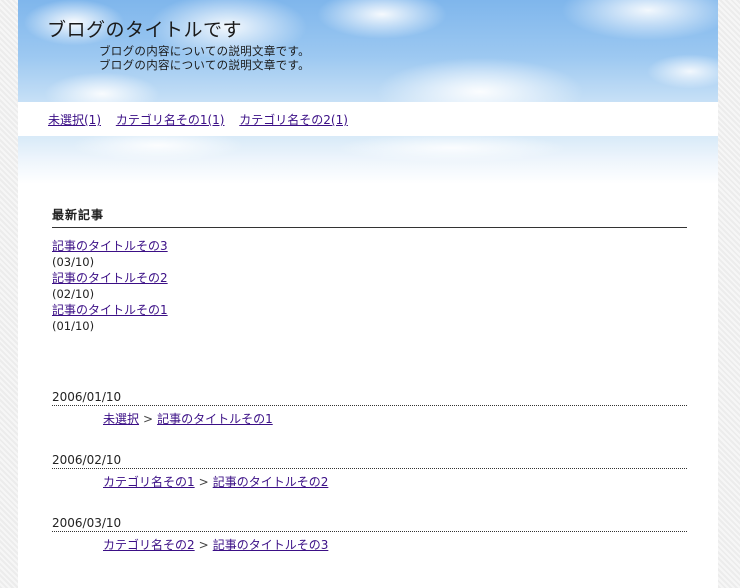 The height and width of the screenshot is (588, 740). What do you see at coordinates (110, 310) in the screenshot?
I see `recent-article-link: 記事のタイトルその1` at bounding box center [110, 310].